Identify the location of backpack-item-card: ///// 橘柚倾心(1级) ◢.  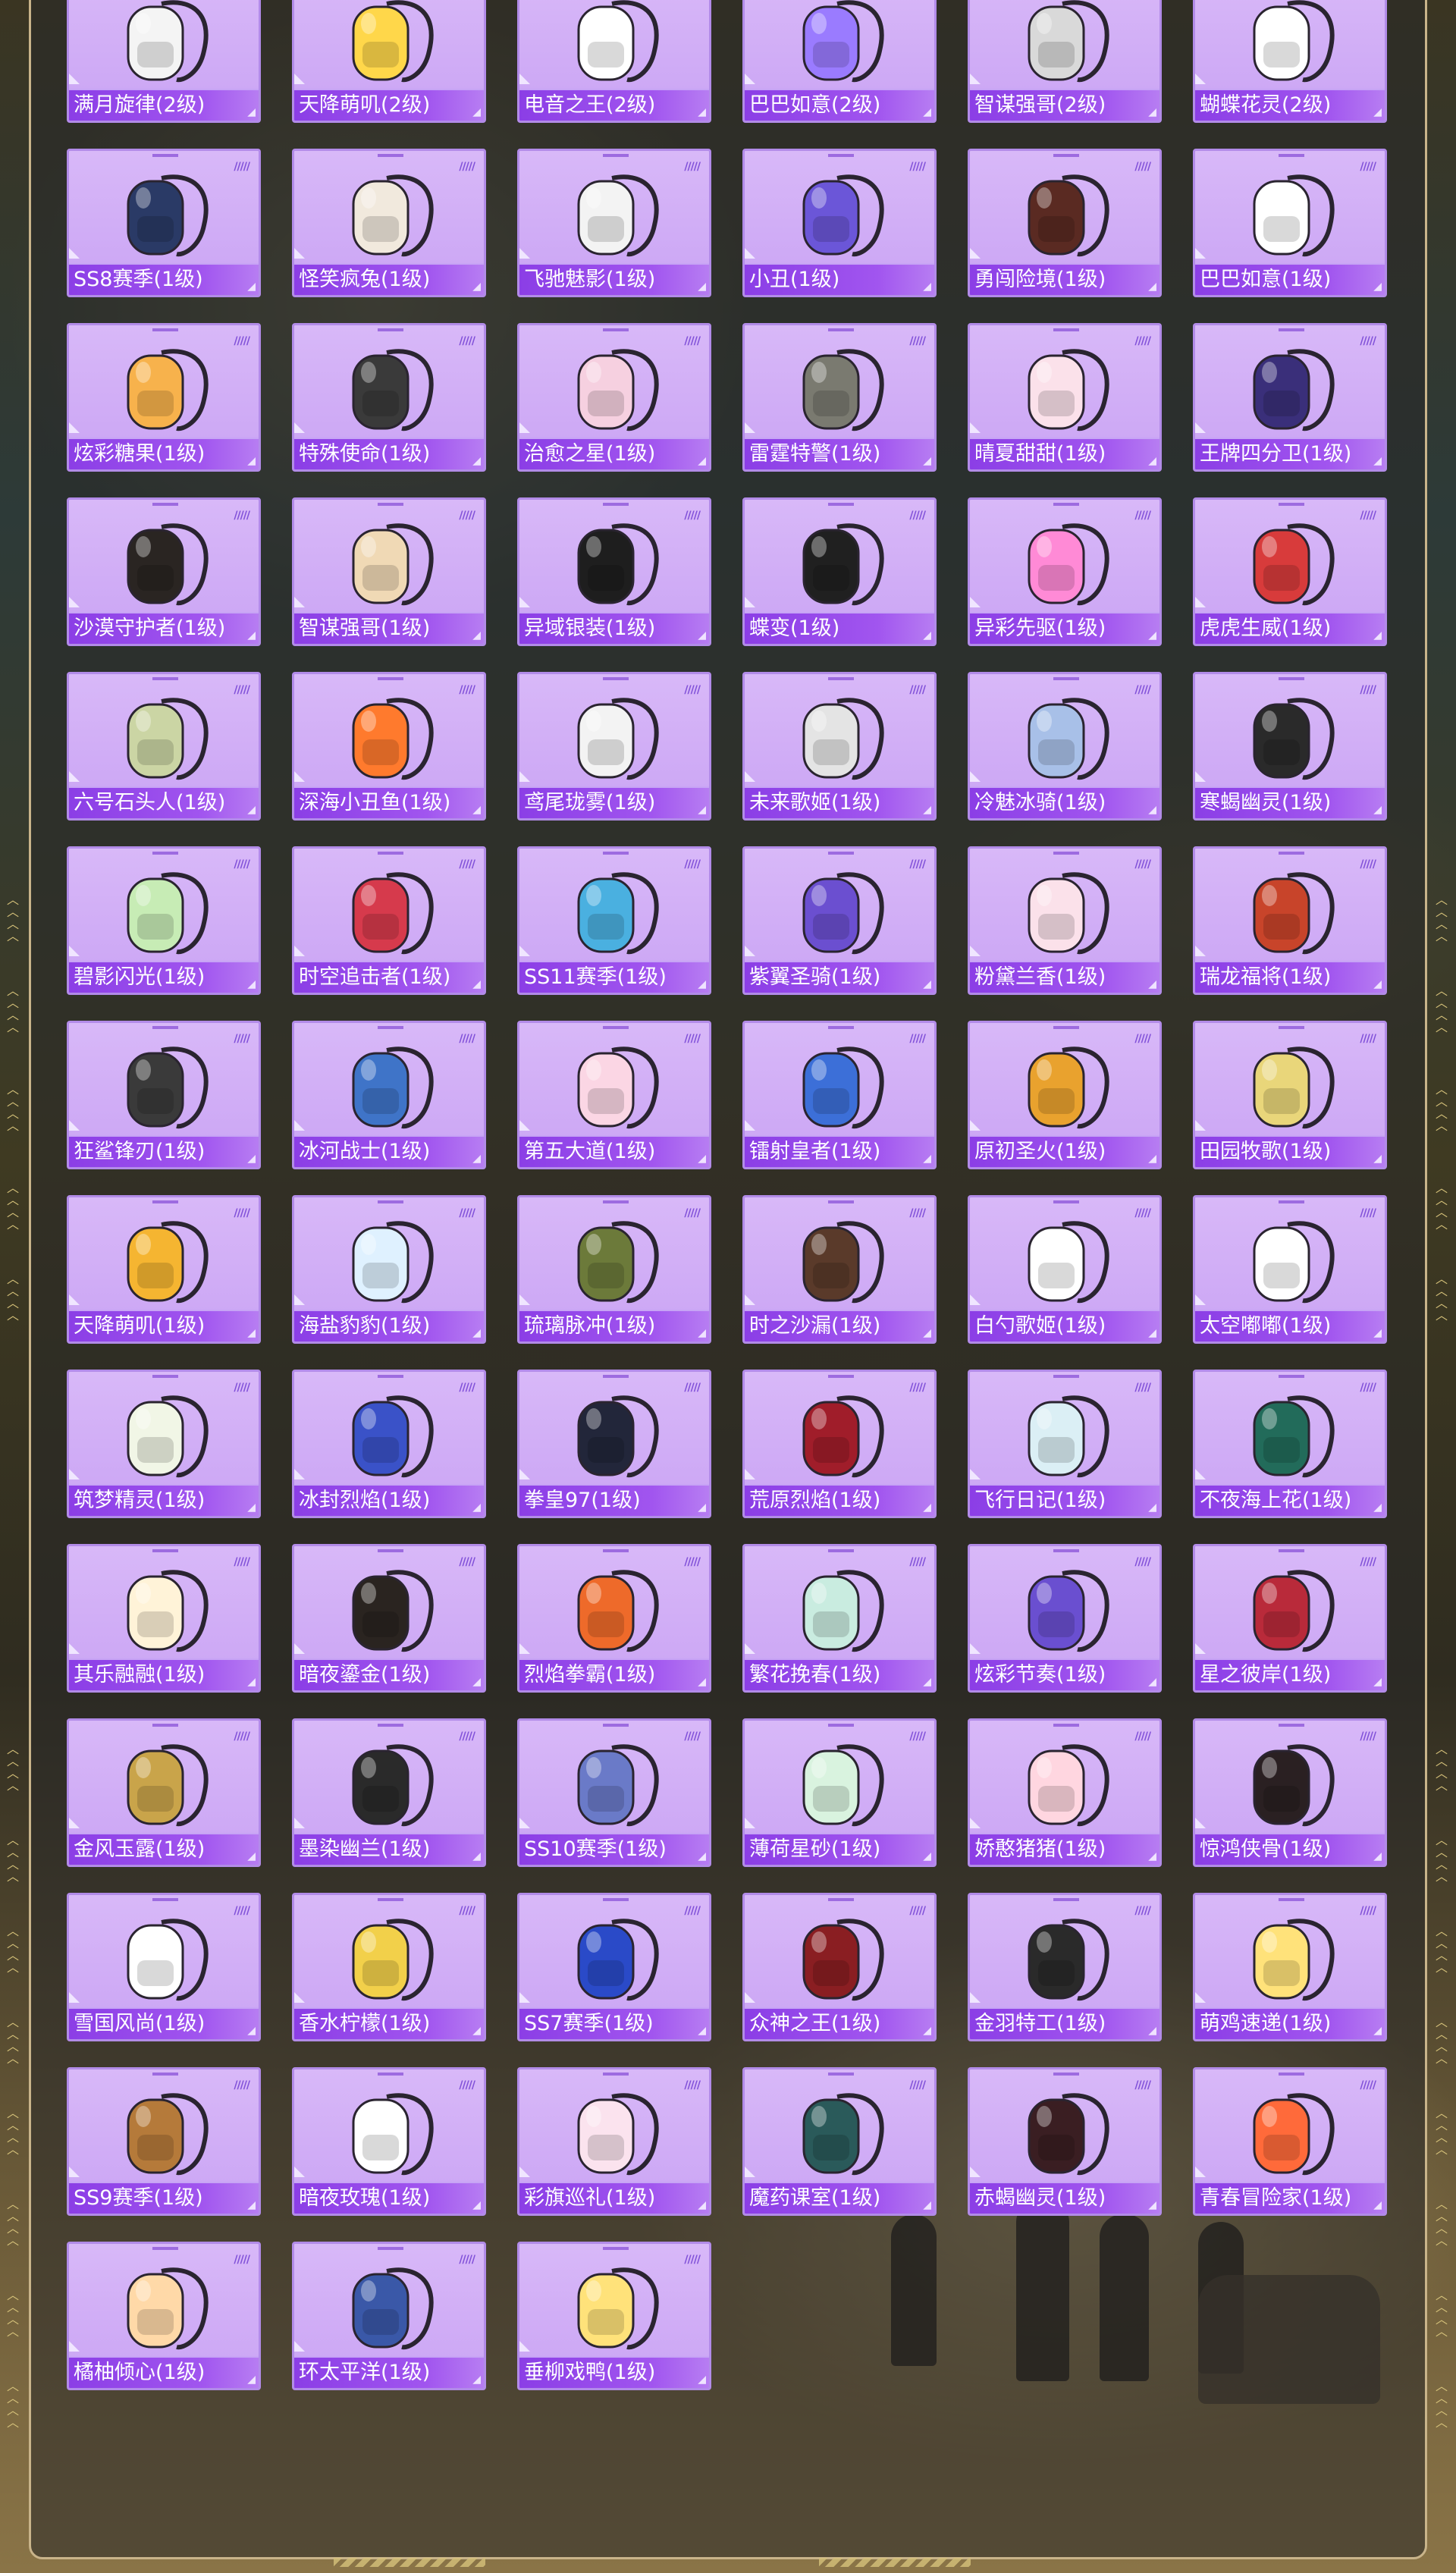
(164, 2316).